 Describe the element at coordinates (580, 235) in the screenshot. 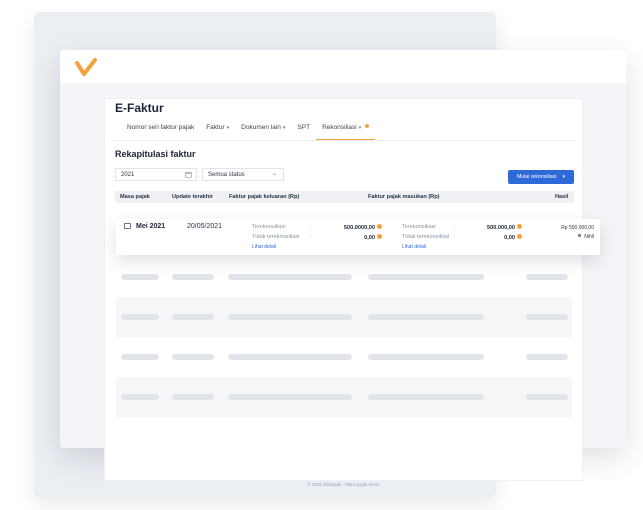

I see `status-dot-icon` at that location.